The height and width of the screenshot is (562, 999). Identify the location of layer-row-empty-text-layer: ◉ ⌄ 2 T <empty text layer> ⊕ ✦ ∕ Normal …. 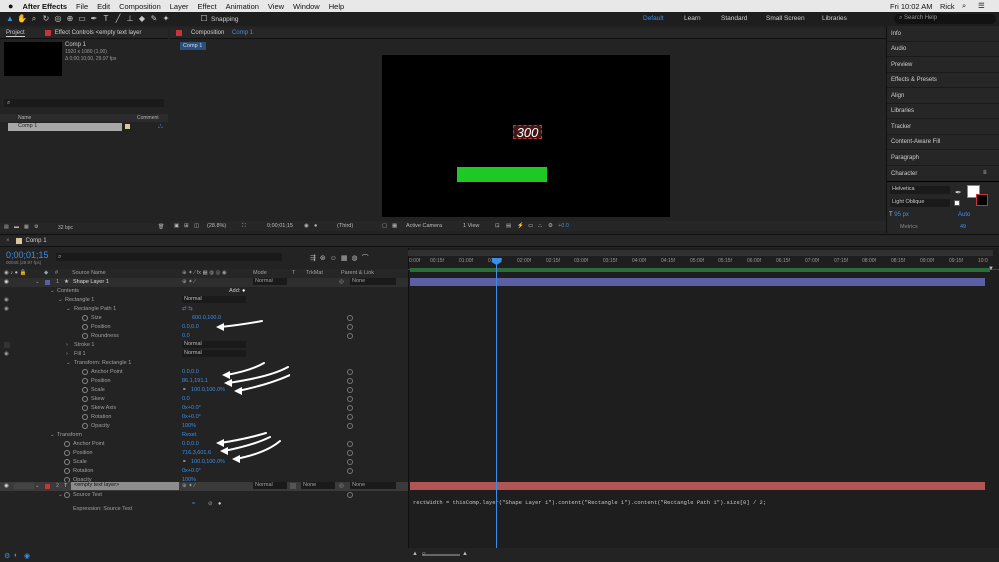
(204, 486).